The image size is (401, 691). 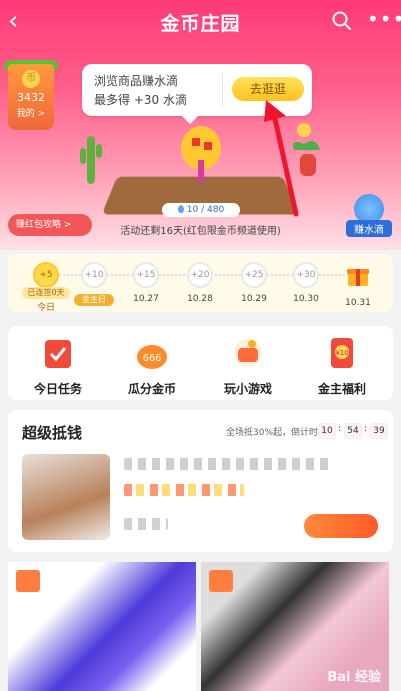 What do you see at coordinates (358, 277) in the screenshot?
I see `gift-icon` at bounding box center [358, 277].